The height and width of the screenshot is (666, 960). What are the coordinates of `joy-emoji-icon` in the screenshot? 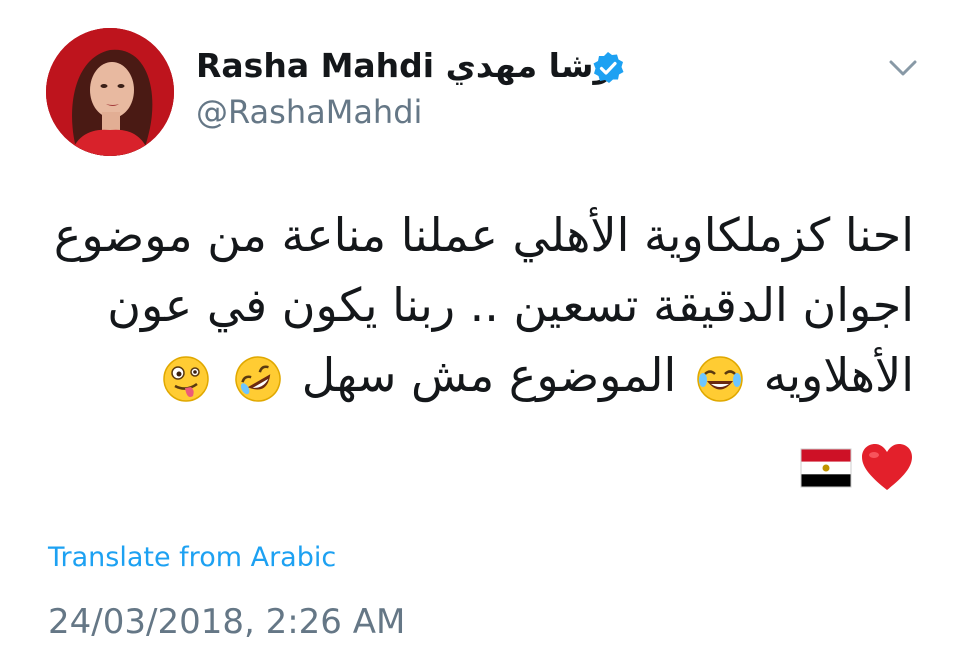 It's located at (720, 378).